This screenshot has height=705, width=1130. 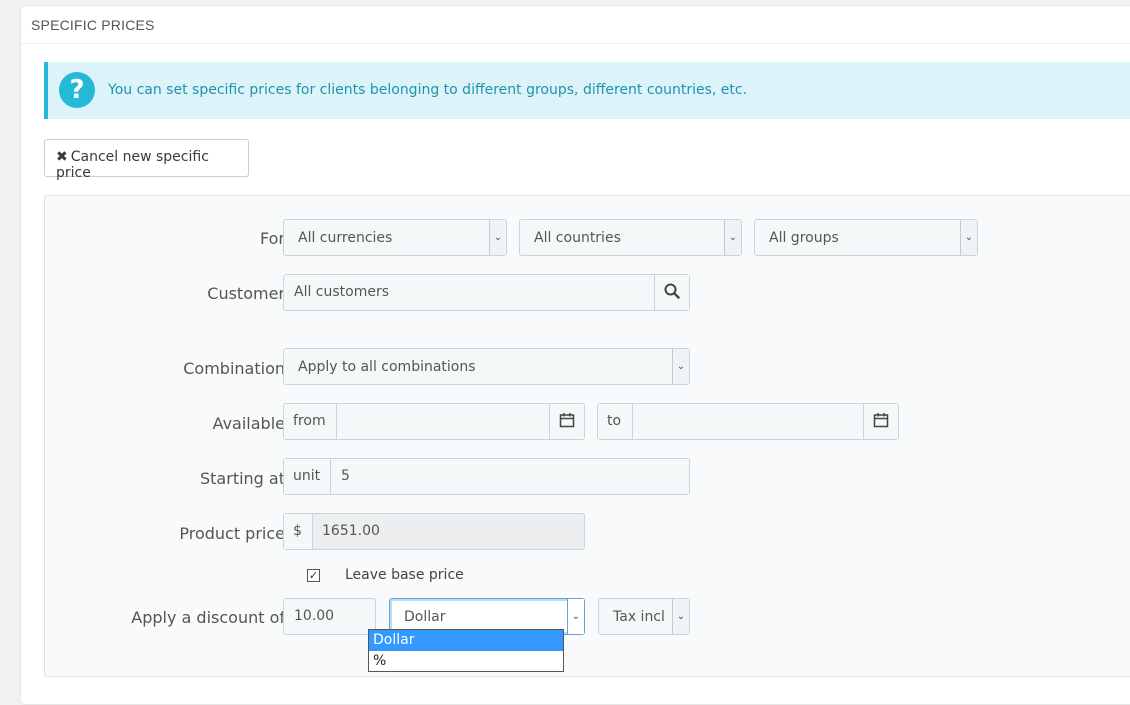 What do you see at coordinates (10, 349) in the screenshot?
I see `page-gutter` at bounding box center [10, 349].